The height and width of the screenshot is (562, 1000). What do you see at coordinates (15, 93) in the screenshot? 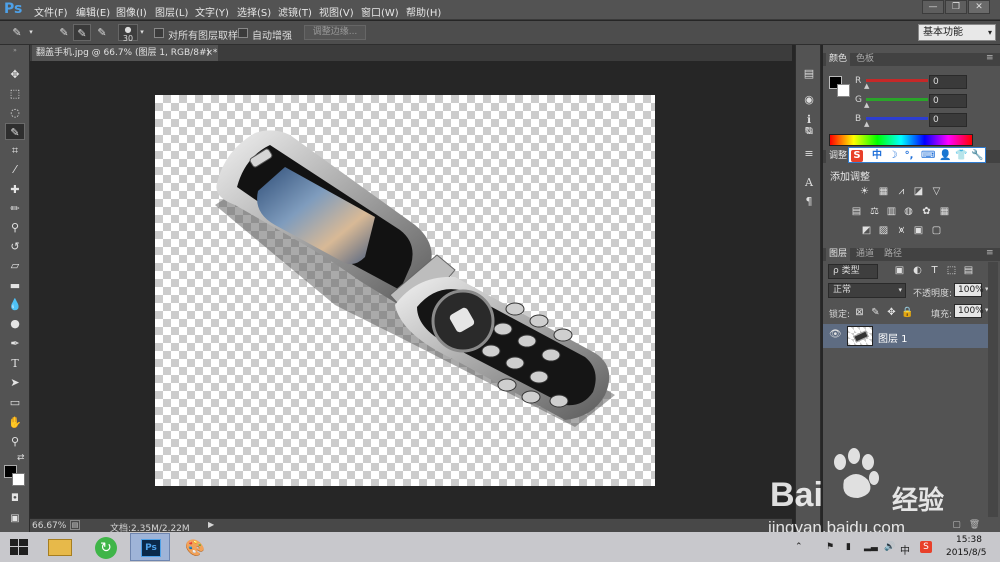
I see `marquee-tool-icon: ⬚` at bounding box center [15, 93].